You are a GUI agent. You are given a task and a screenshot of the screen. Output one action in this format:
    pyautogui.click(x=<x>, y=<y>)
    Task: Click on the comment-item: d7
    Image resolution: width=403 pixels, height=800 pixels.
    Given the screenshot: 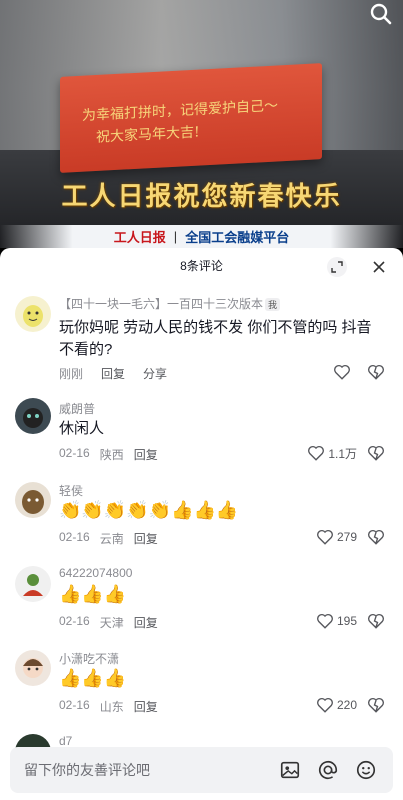 What is the action you would take?
    pyautogui.click(x=201, y=740)
    